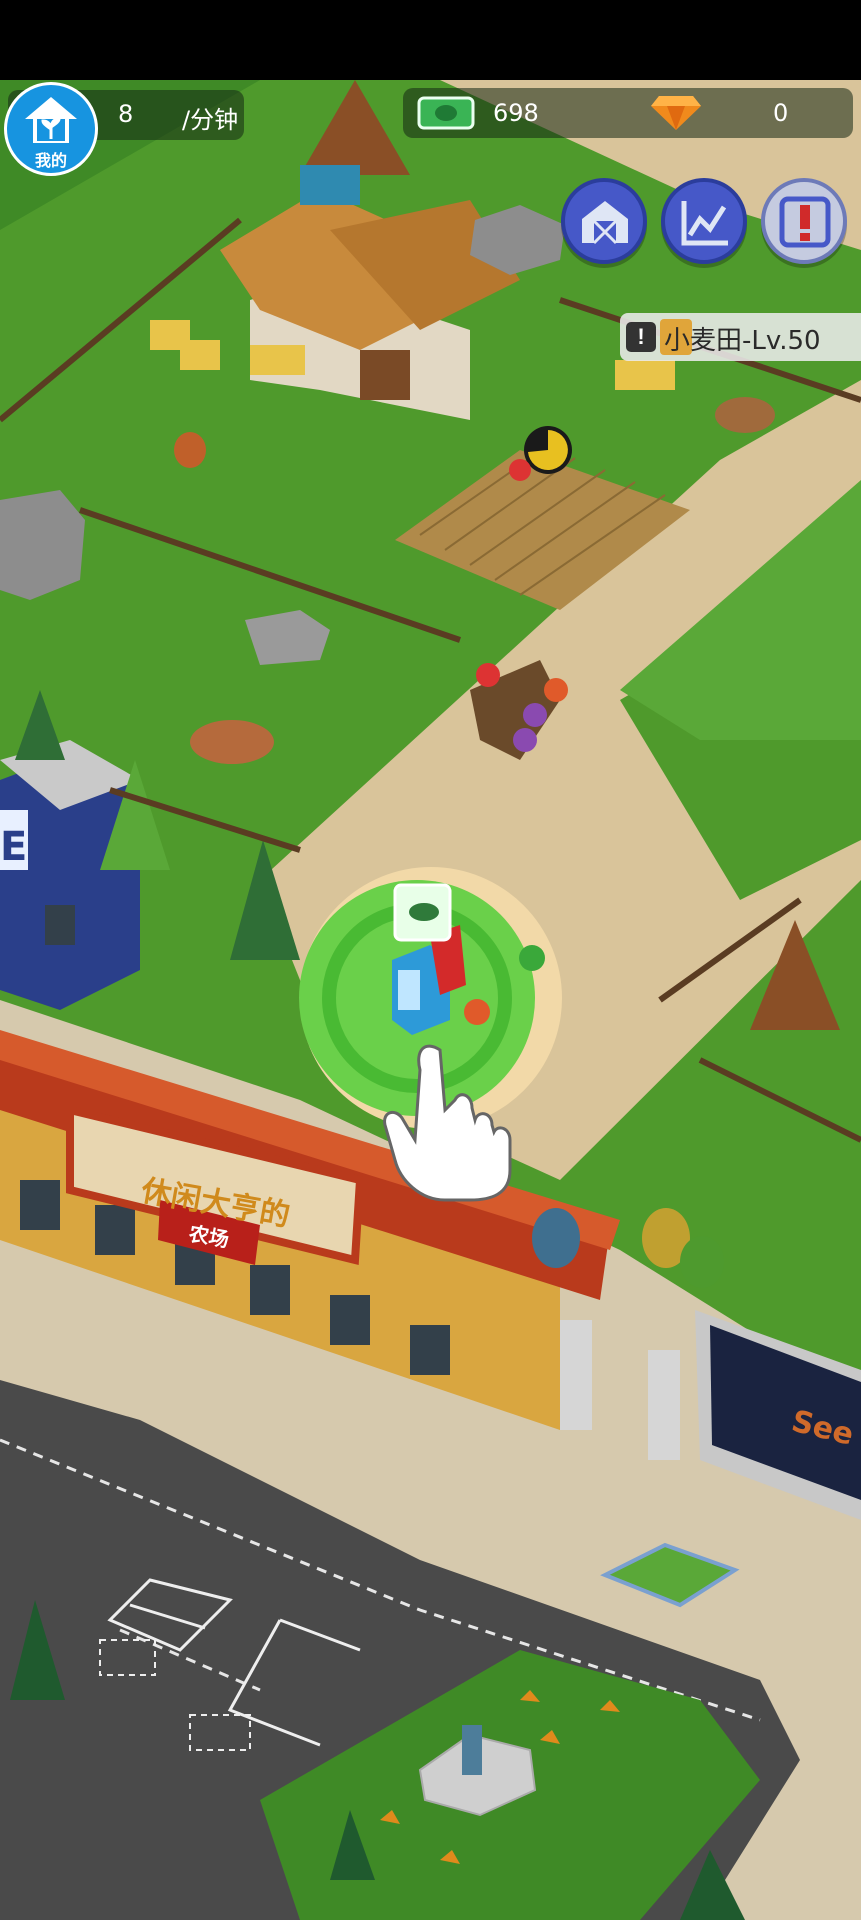 Image resolution: width=861 pixels, height=1920 pixels. I want to click on water-tub, so click(745, 415).